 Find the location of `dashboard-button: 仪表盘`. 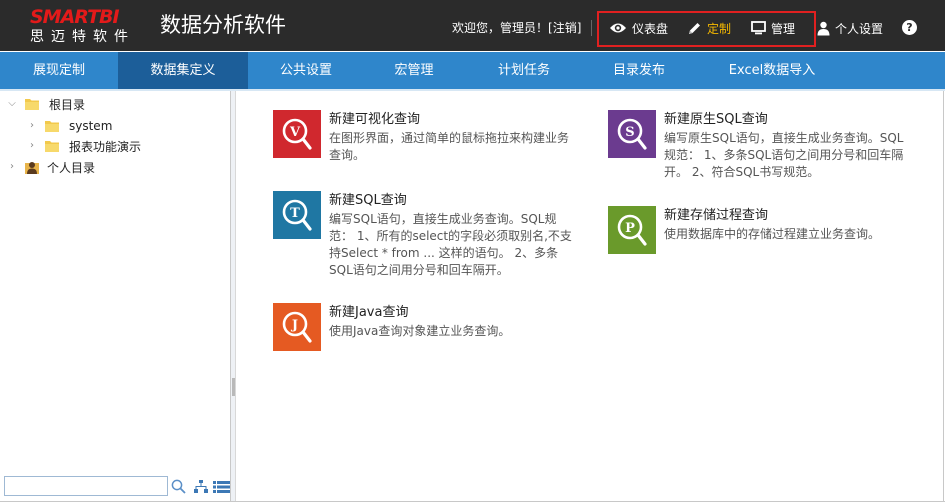

dashboard-button: 仪表盘 is located at coordinates (638, 28).